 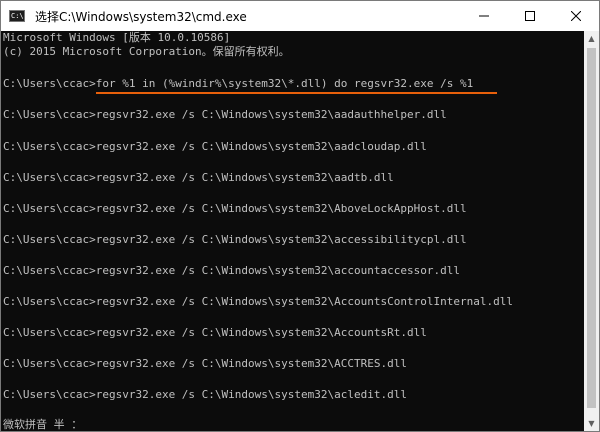 I want to click on command-highlight-underline, so click(x=296, y=93).